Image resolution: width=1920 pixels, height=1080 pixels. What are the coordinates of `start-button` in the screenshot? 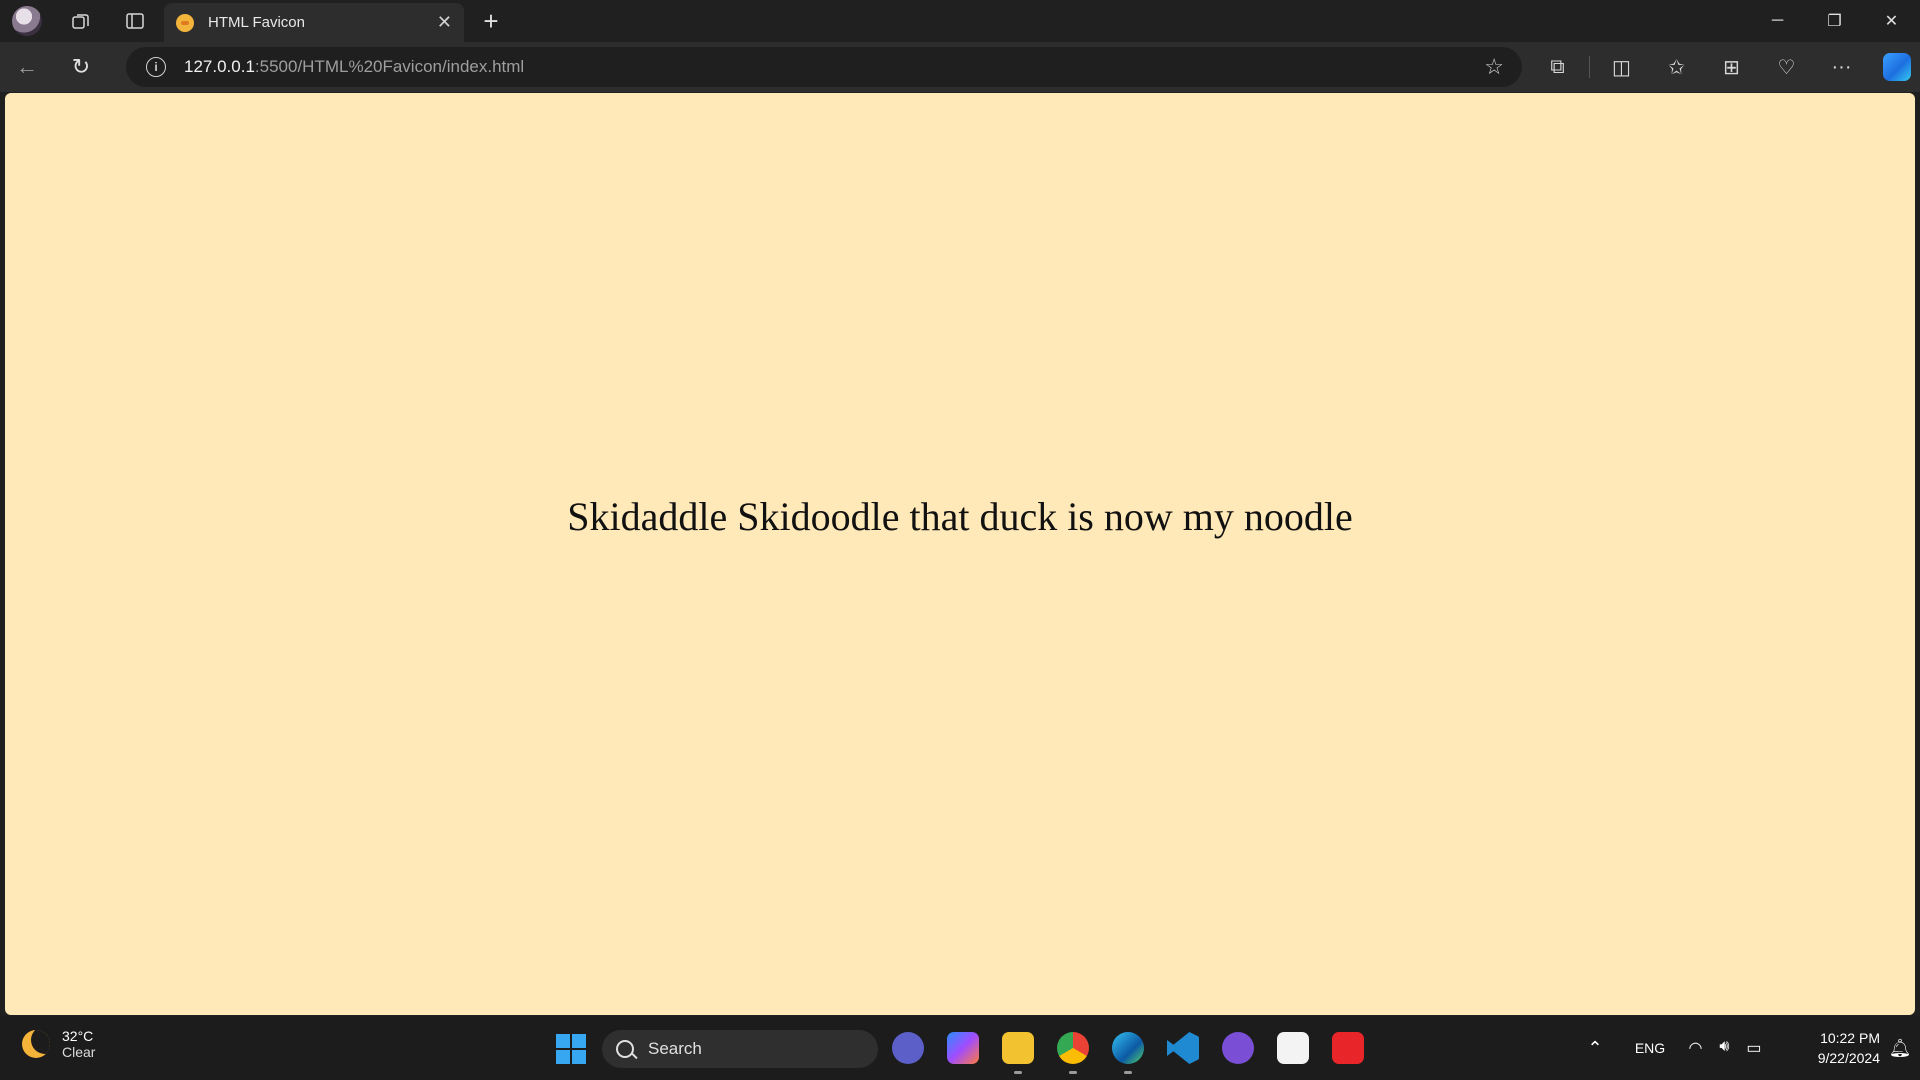 It's located at (571, 1049).